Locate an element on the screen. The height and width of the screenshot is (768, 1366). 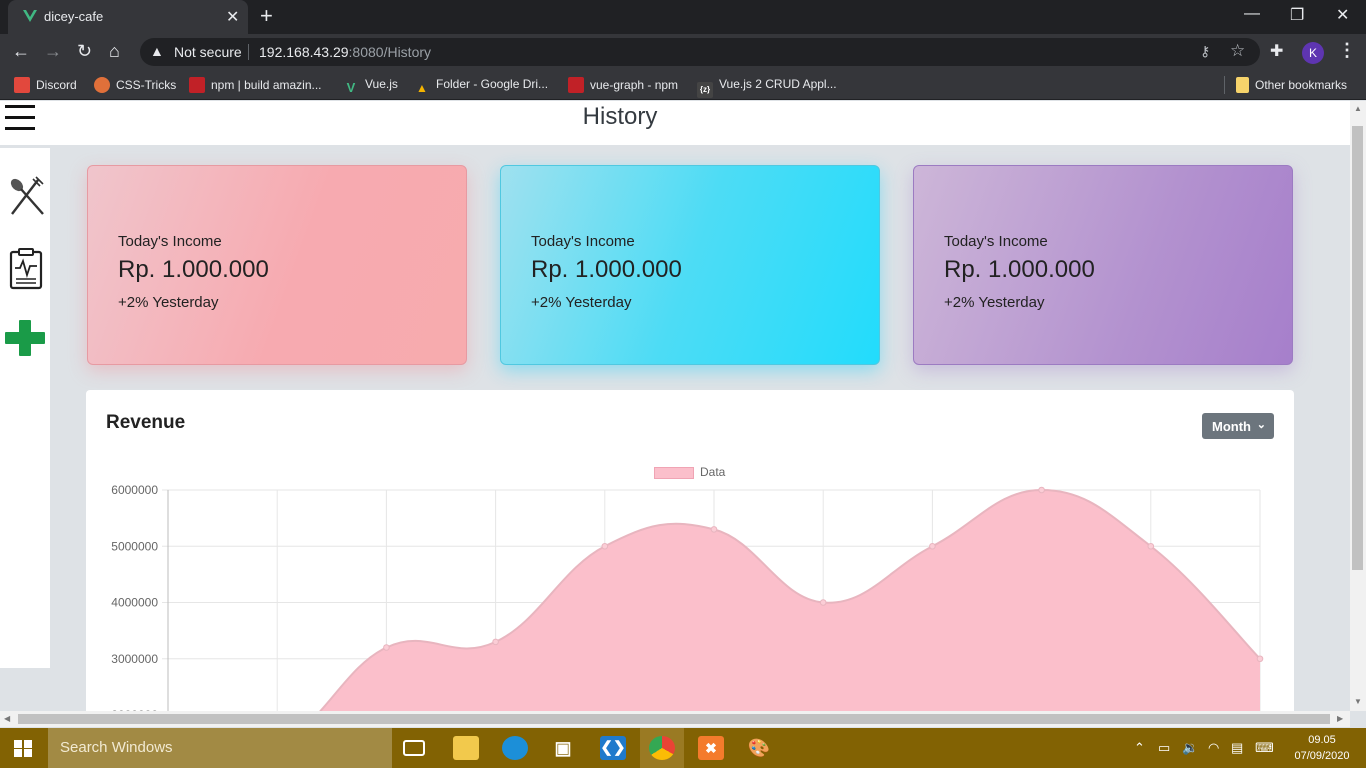
scroll-right-arrow-icon: ▶ is located at coordinates (1340, 718).